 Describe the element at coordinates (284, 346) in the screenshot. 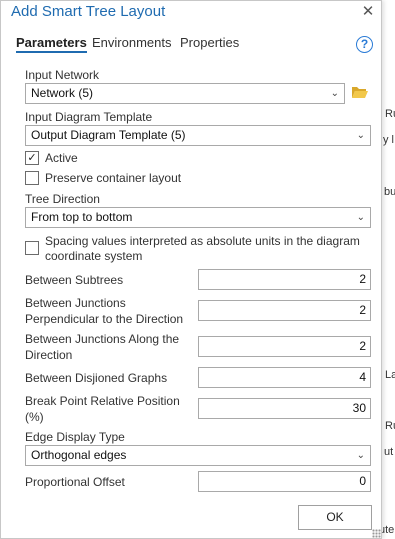

I see `between-junctions-along-input: 2` at that location.